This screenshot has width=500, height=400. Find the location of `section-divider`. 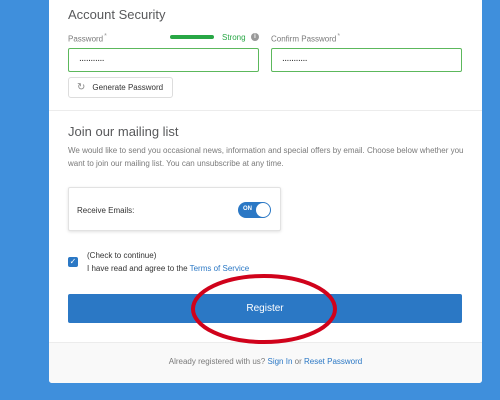

section-divider is located at coordinates (265, 110).